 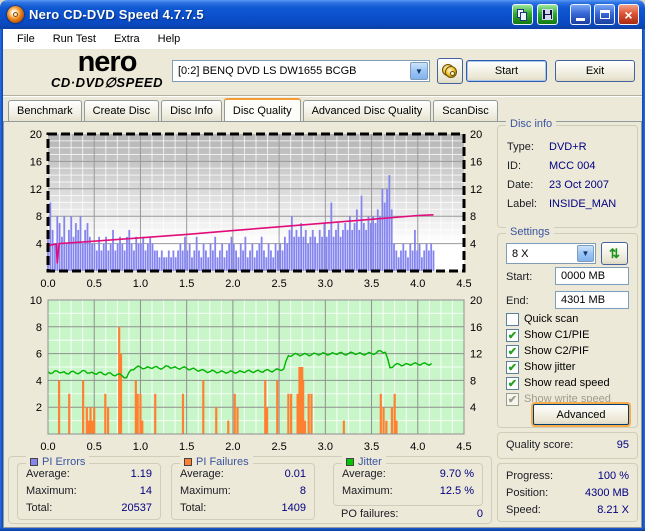 What do you see at coordinates (322, 14) in the screenshot?
I see `title-bar: Nero CD-DVD Speed 4.7.7.5 ×` at bounding box center [322, 14].